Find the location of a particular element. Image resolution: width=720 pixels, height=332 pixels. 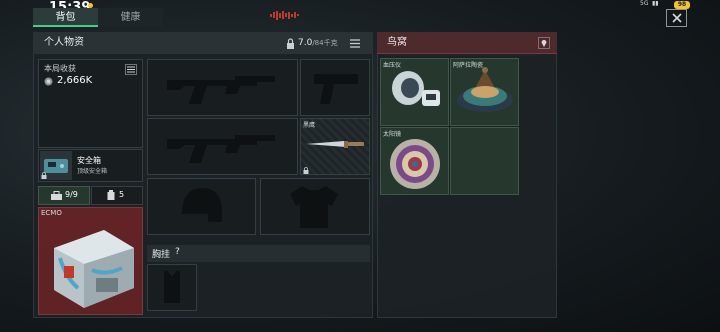

armor-icon is located at coordinates (314, 207).